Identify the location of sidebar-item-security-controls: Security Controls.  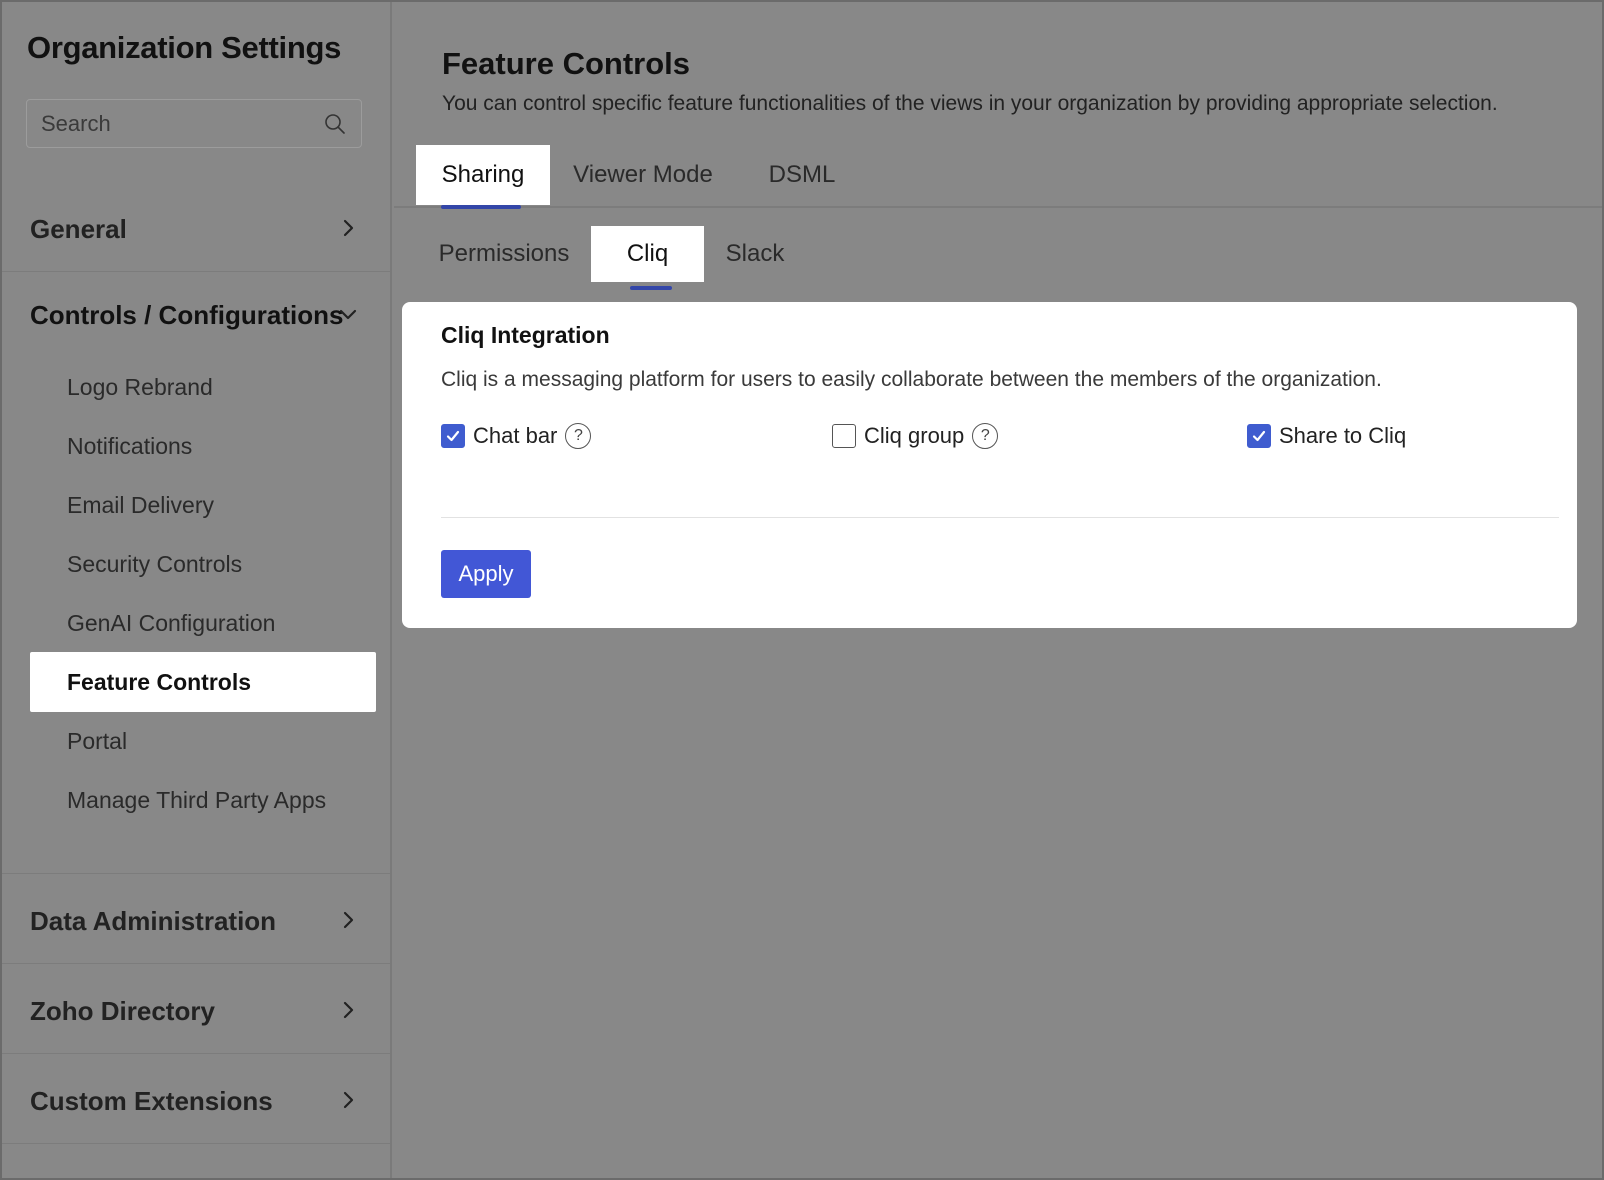
(203, 564).